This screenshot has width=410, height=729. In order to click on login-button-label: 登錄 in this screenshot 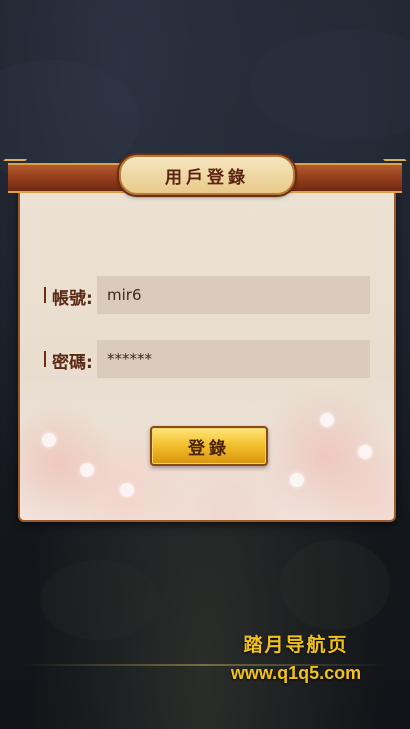, I will do `click(209, 448)`.